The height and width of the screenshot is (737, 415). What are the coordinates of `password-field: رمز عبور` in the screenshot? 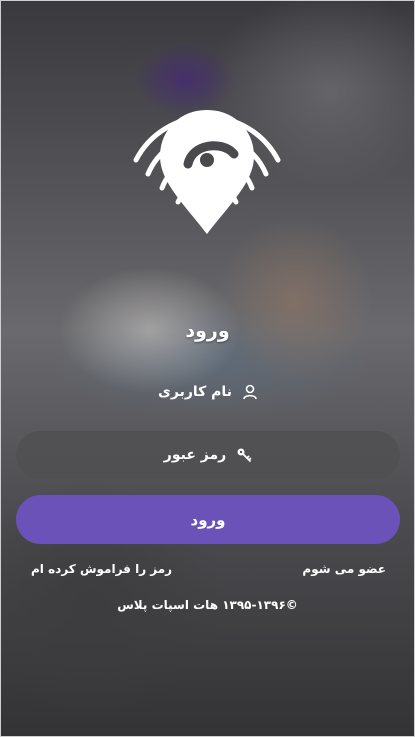 It's located at (208, 455).